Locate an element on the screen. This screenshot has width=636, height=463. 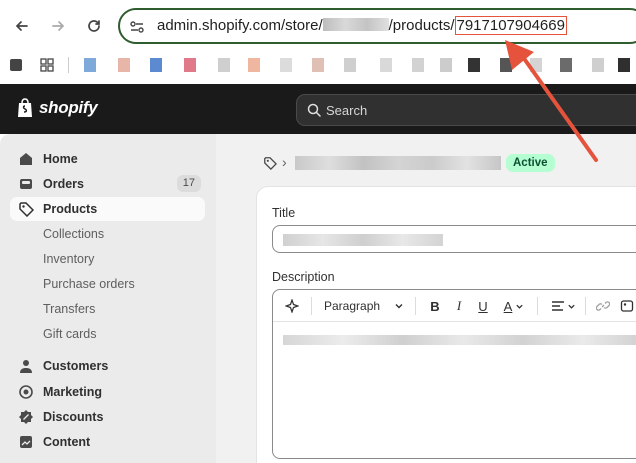
description-label: Description is located at coordinates (303, 277).